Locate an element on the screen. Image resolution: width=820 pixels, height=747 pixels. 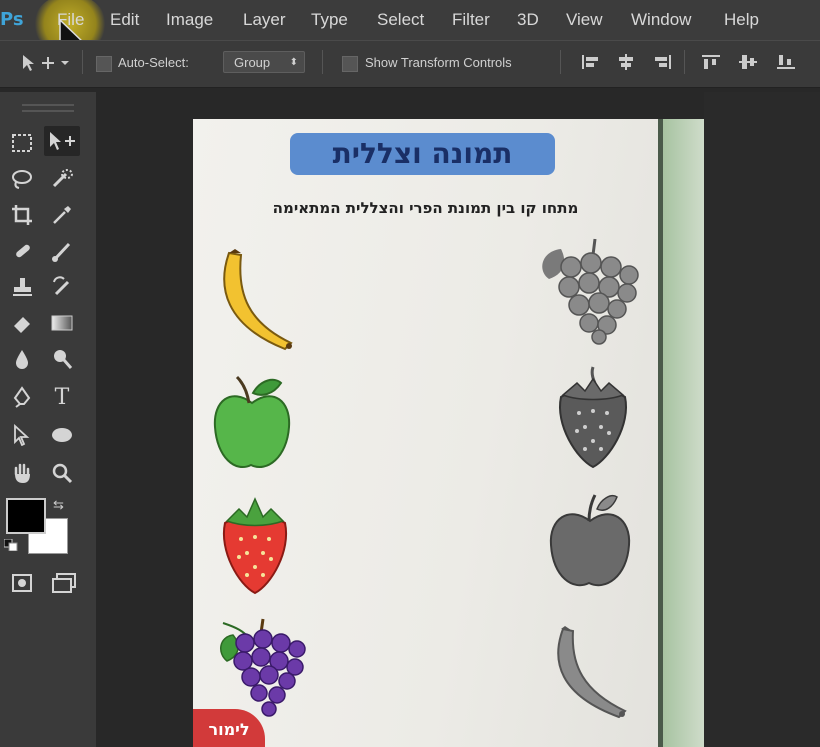
auto-select-dropdown: Group ⬍ is located at coordinates (264, 62).